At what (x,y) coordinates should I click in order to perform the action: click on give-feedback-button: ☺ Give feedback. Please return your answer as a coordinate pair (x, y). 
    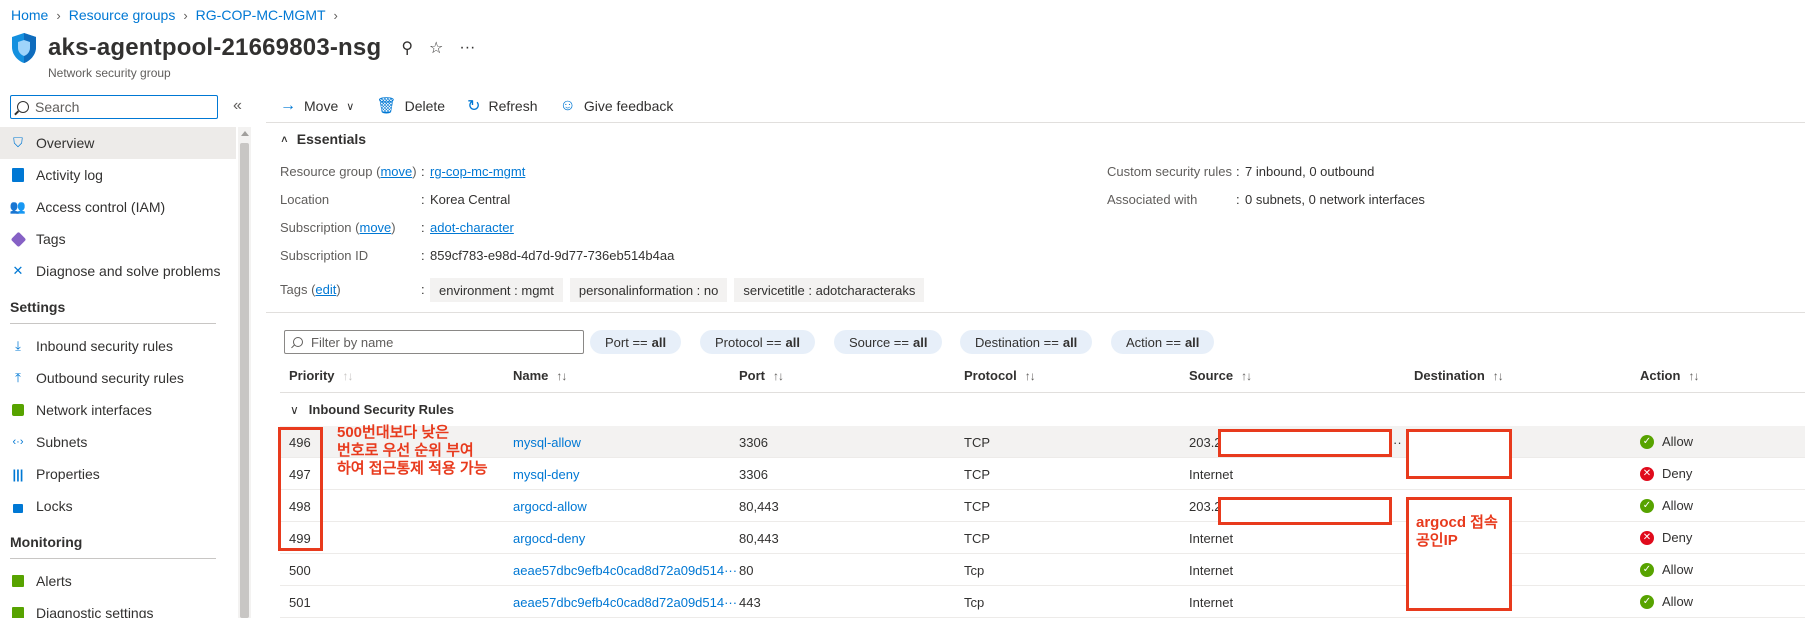
    Looking at the image, I should click on (617, 106).